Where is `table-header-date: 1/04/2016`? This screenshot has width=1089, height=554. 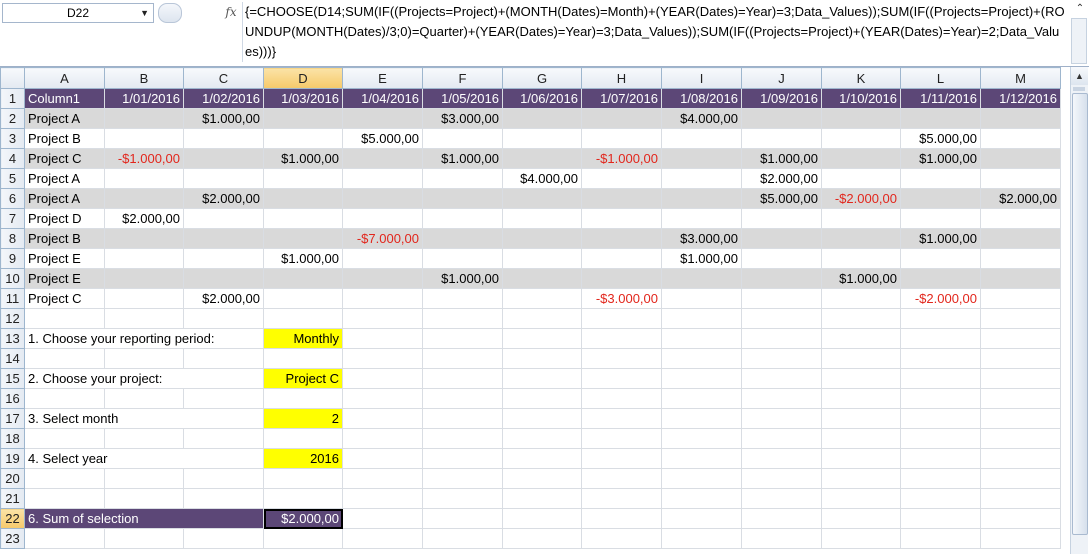
table-header-date: 1/04/2016 is located at coordinates (382, 98).